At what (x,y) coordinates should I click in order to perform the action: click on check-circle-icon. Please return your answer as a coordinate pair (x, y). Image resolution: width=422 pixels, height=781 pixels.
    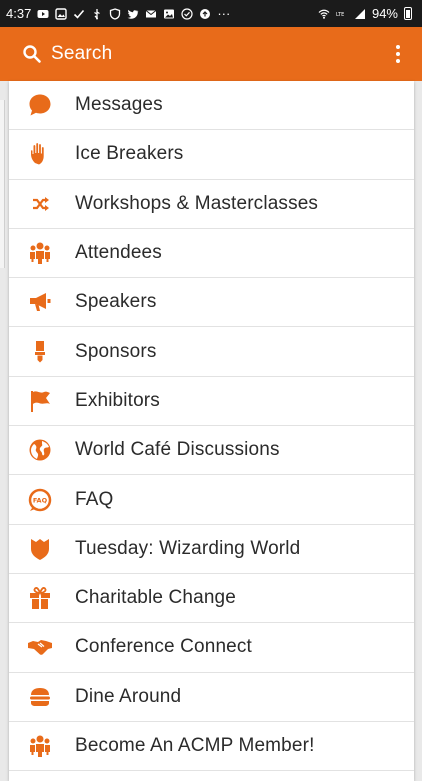
    Looking at the image, I should click on (187, 13).